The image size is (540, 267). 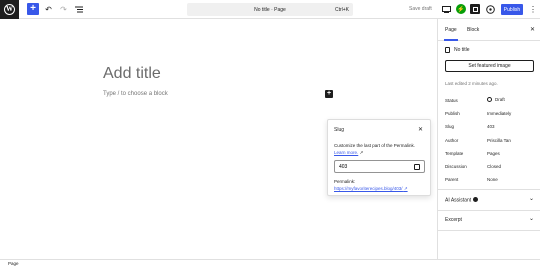 I want to click on permalink-label: Permalink:, so click(x=345, y=181).